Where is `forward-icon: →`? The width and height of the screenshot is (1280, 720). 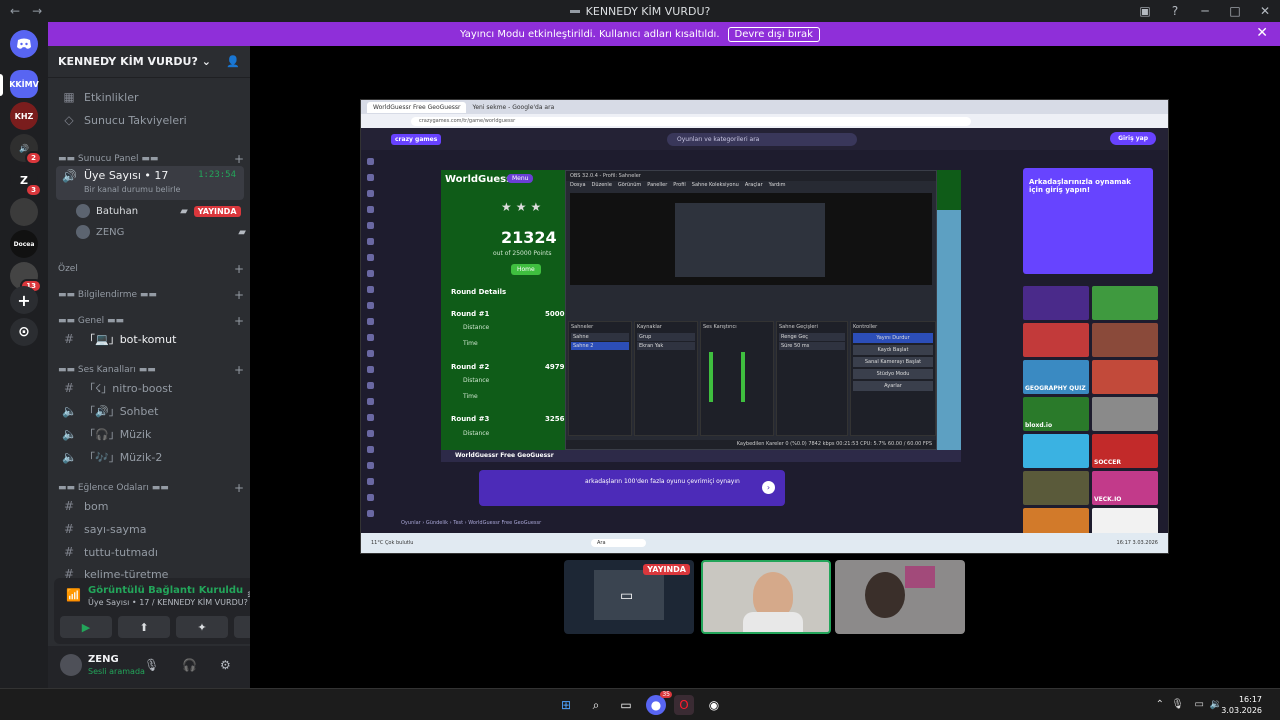 forward-icon: → is located at coordinates (37, 11).